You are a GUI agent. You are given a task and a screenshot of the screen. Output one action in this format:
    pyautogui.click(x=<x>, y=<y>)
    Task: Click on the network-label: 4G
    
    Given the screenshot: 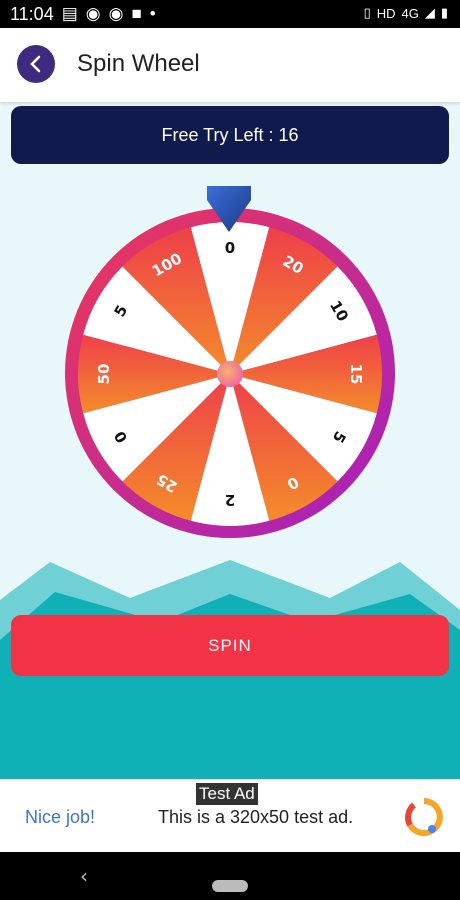 What is the action you would take?
    pyautogui.click(x=410, y=13)
    